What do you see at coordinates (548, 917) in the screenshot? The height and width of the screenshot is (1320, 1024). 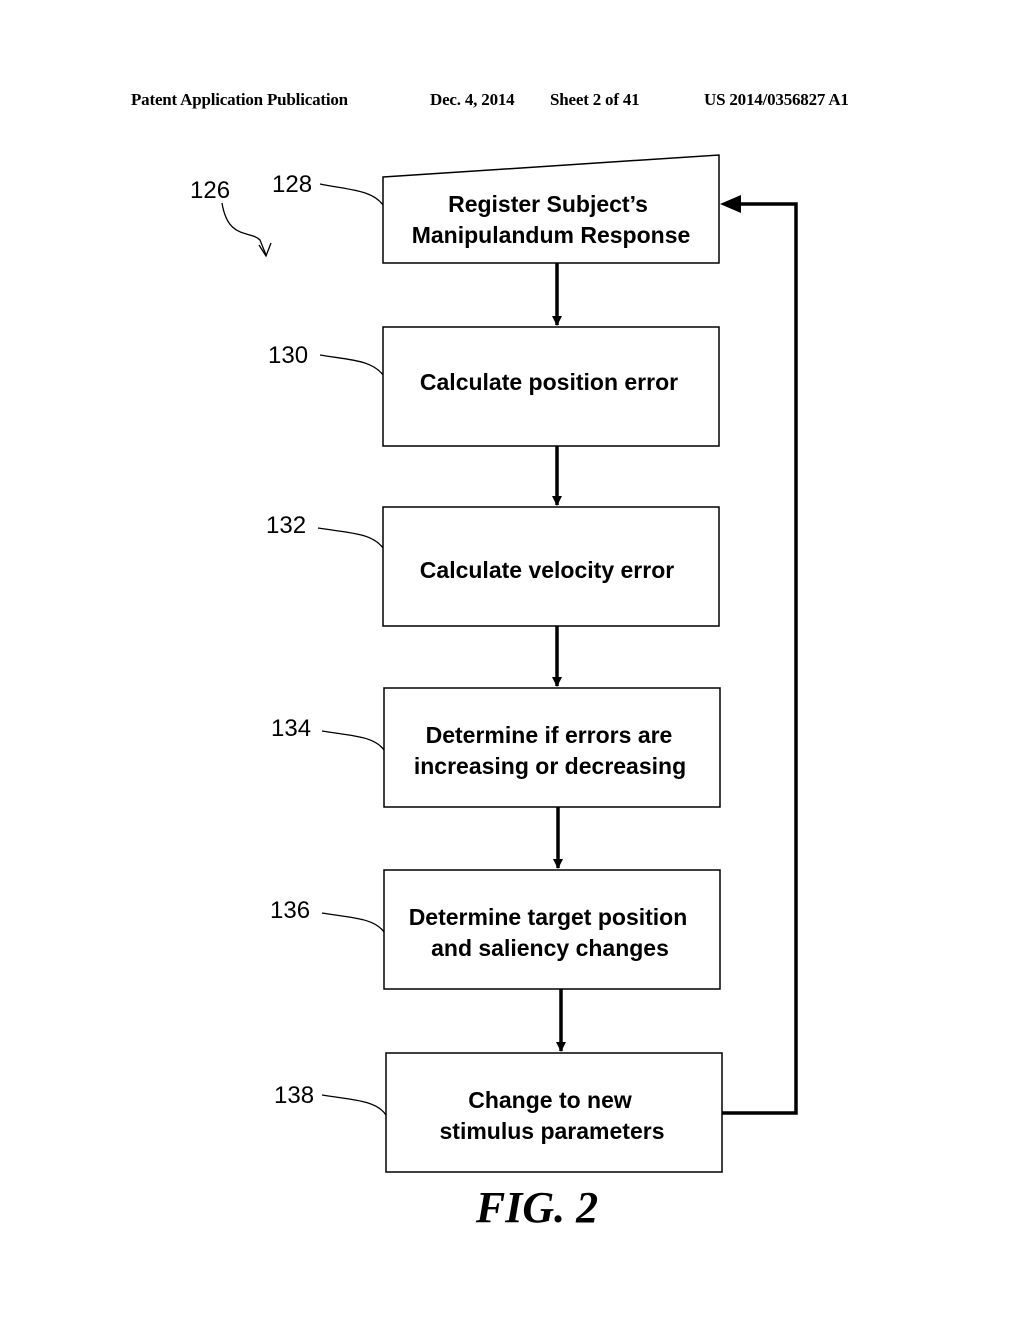 I see `step-136-line1: Determine target position` at bounding box center [548, 917].